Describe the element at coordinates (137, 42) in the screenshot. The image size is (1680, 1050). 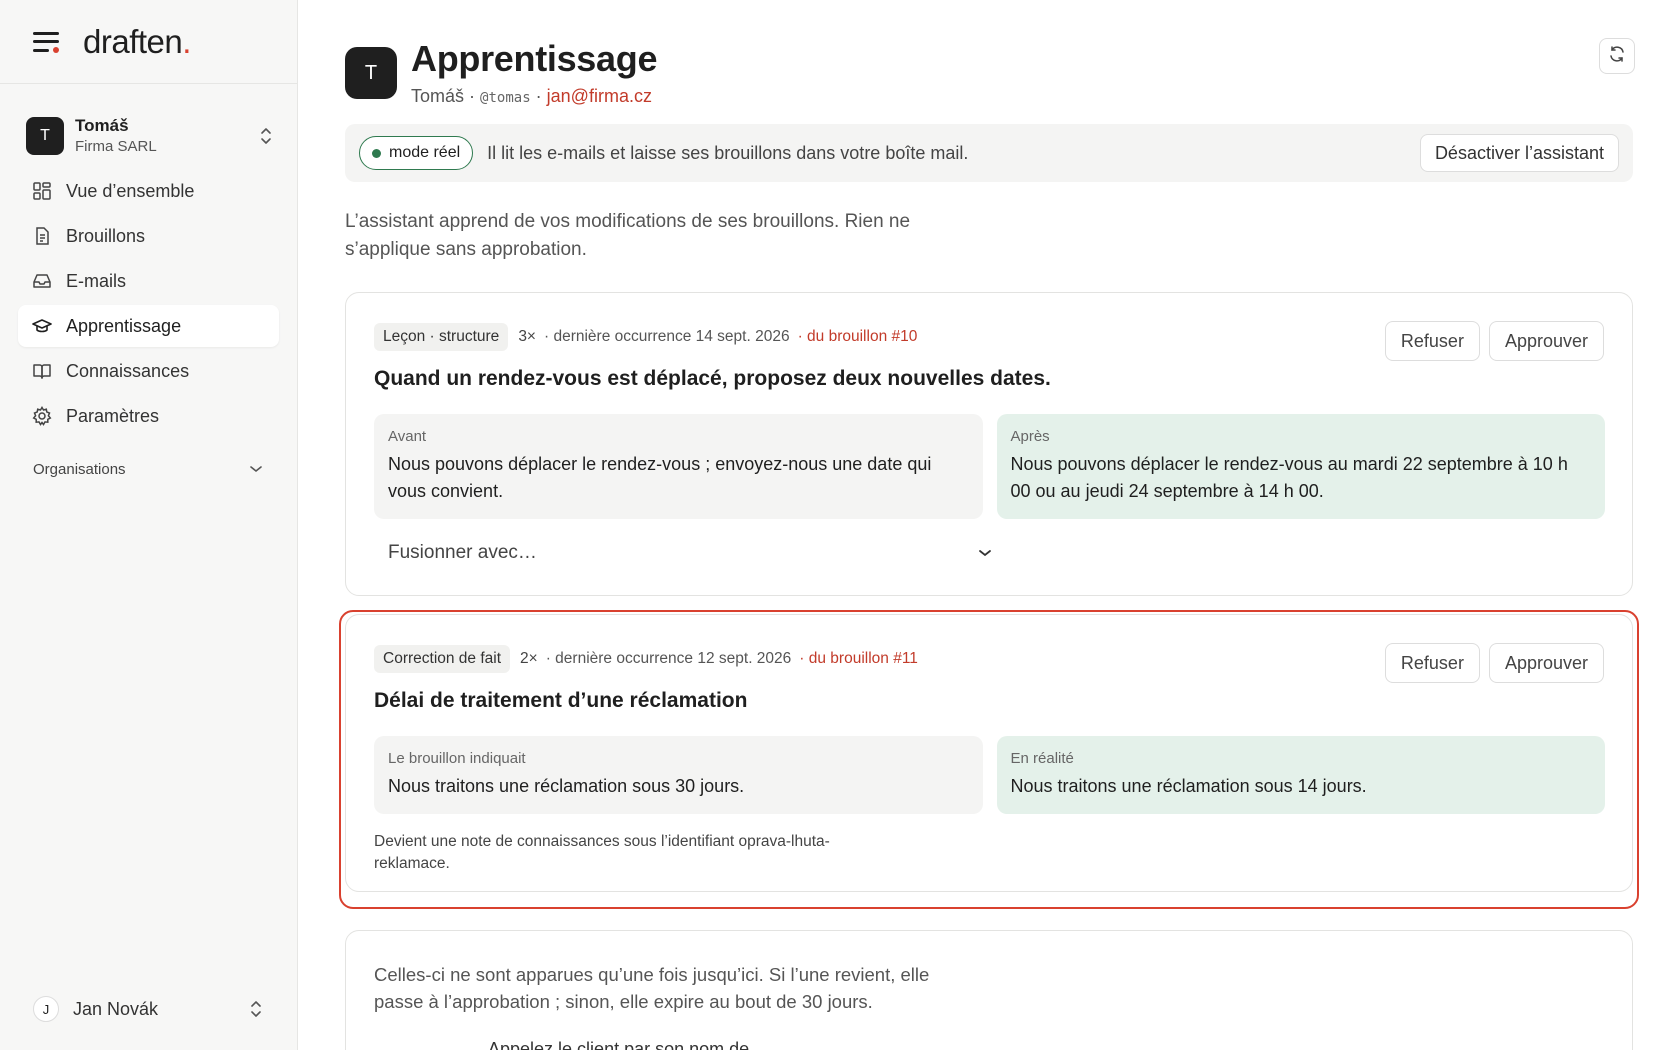
I see `logo: draften.` at that location.